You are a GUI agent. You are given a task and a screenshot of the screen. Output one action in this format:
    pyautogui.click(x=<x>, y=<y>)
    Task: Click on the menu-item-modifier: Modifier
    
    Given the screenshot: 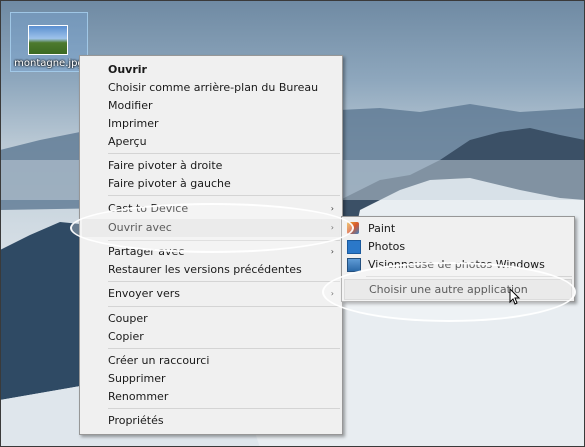 What is the action you would take?
    pyautogui.click(x=211, y=106)
    